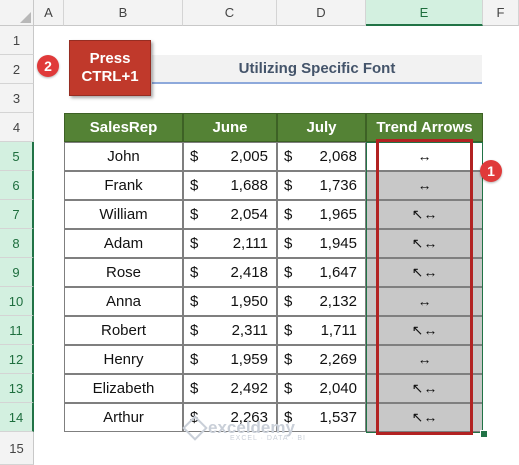 Image resolution: width=519 pixels, height=465 pixels. Describe the element at coordinates (230, 13) in the screenshot. I see `column-header-c: C` at that location.